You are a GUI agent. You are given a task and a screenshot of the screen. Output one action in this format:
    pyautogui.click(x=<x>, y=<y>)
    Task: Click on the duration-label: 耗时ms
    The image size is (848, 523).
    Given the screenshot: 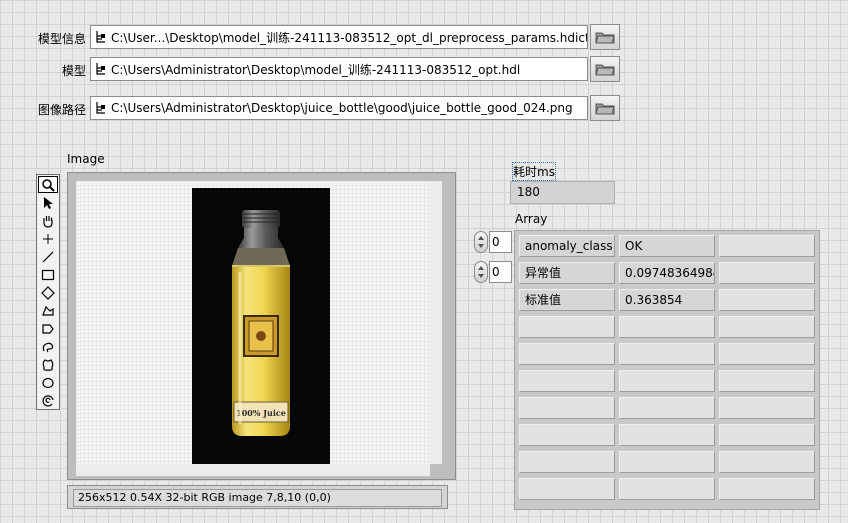 What is the action you would take?
    pyautogui.click(x=534, y=171)
    